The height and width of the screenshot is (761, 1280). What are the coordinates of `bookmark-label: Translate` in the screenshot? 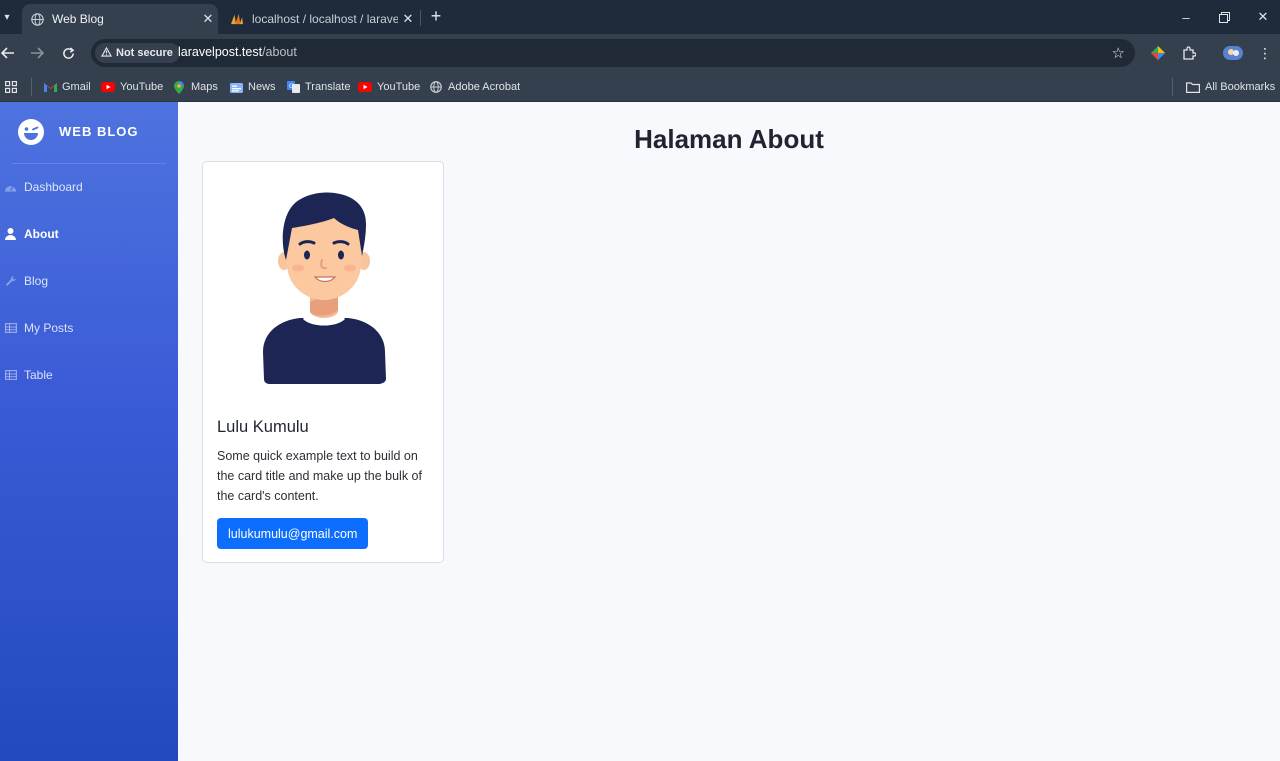 It's located at (328, 87).